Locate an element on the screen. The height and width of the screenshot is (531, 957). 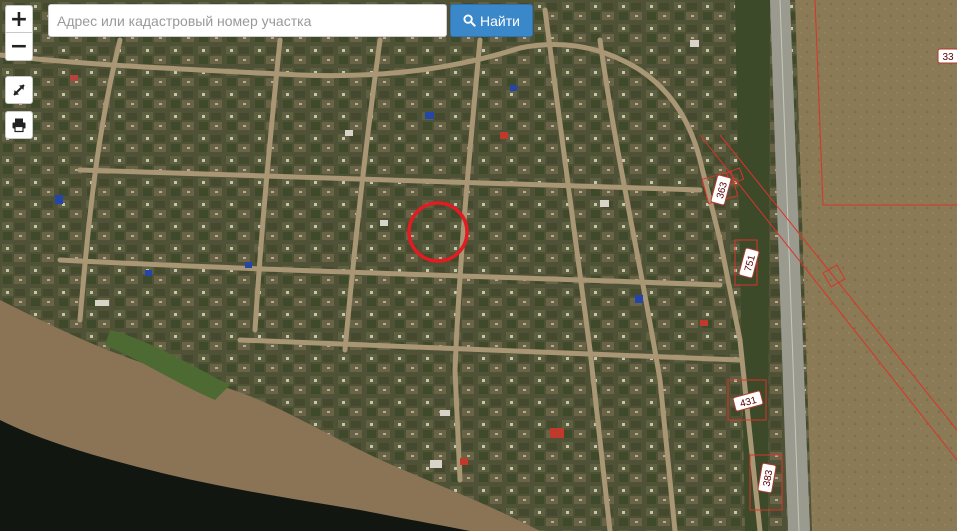
print-button is located at coordinates (19, 125).